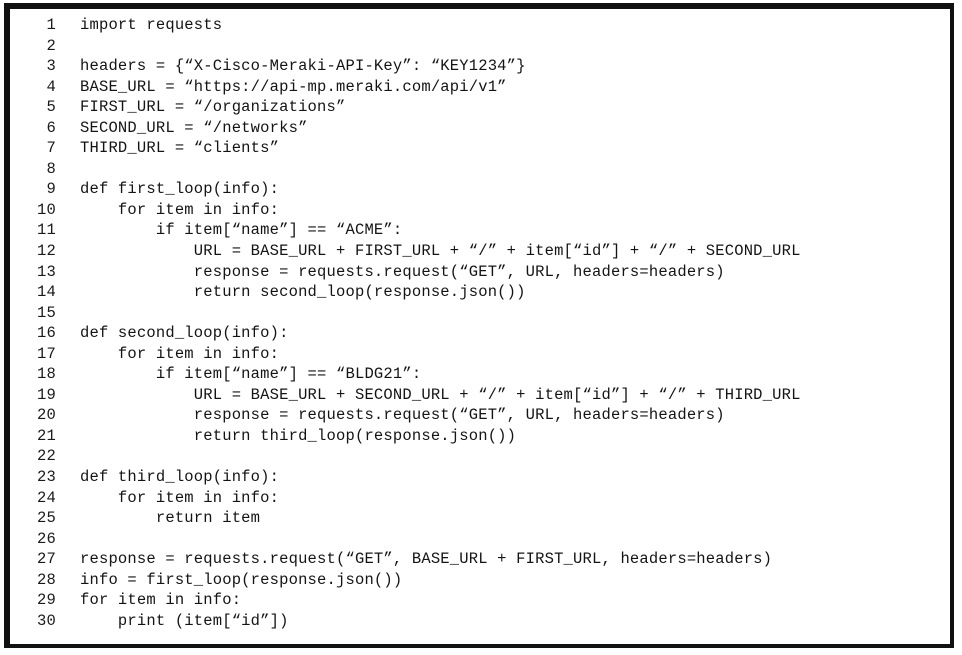 The height and width of the screenshot is (655, 962). I want to click on line-number: 15, so click(46, 312).